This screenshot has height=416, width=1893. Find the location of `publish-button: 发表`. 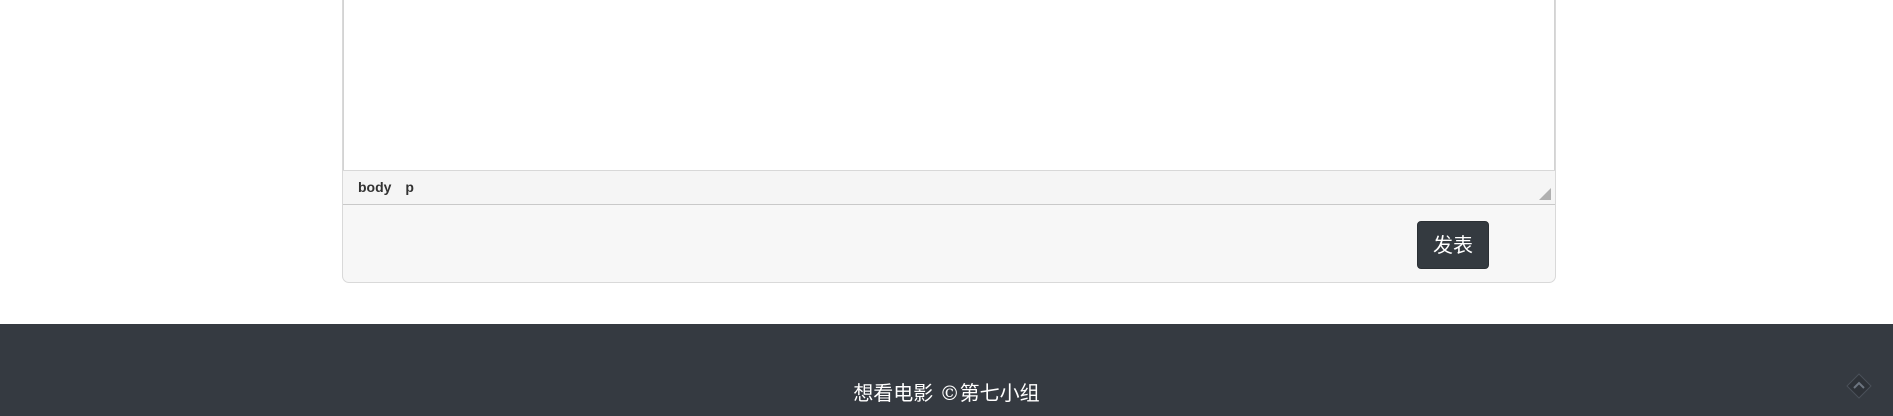

publish-button: 发表 is located at coordinates (1453, 245).